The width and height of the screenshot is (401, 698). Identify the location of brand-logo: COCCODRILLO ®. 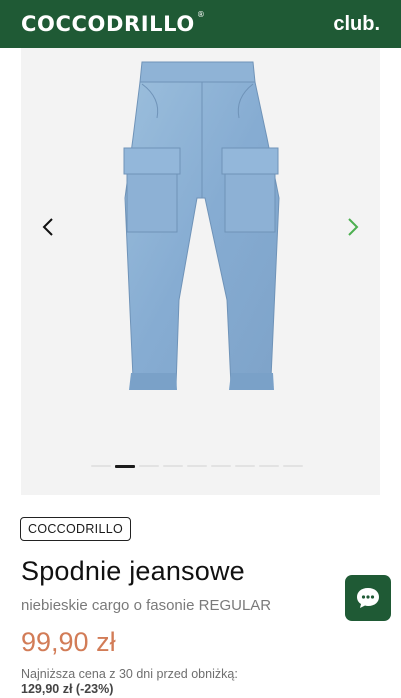
(113, 23).